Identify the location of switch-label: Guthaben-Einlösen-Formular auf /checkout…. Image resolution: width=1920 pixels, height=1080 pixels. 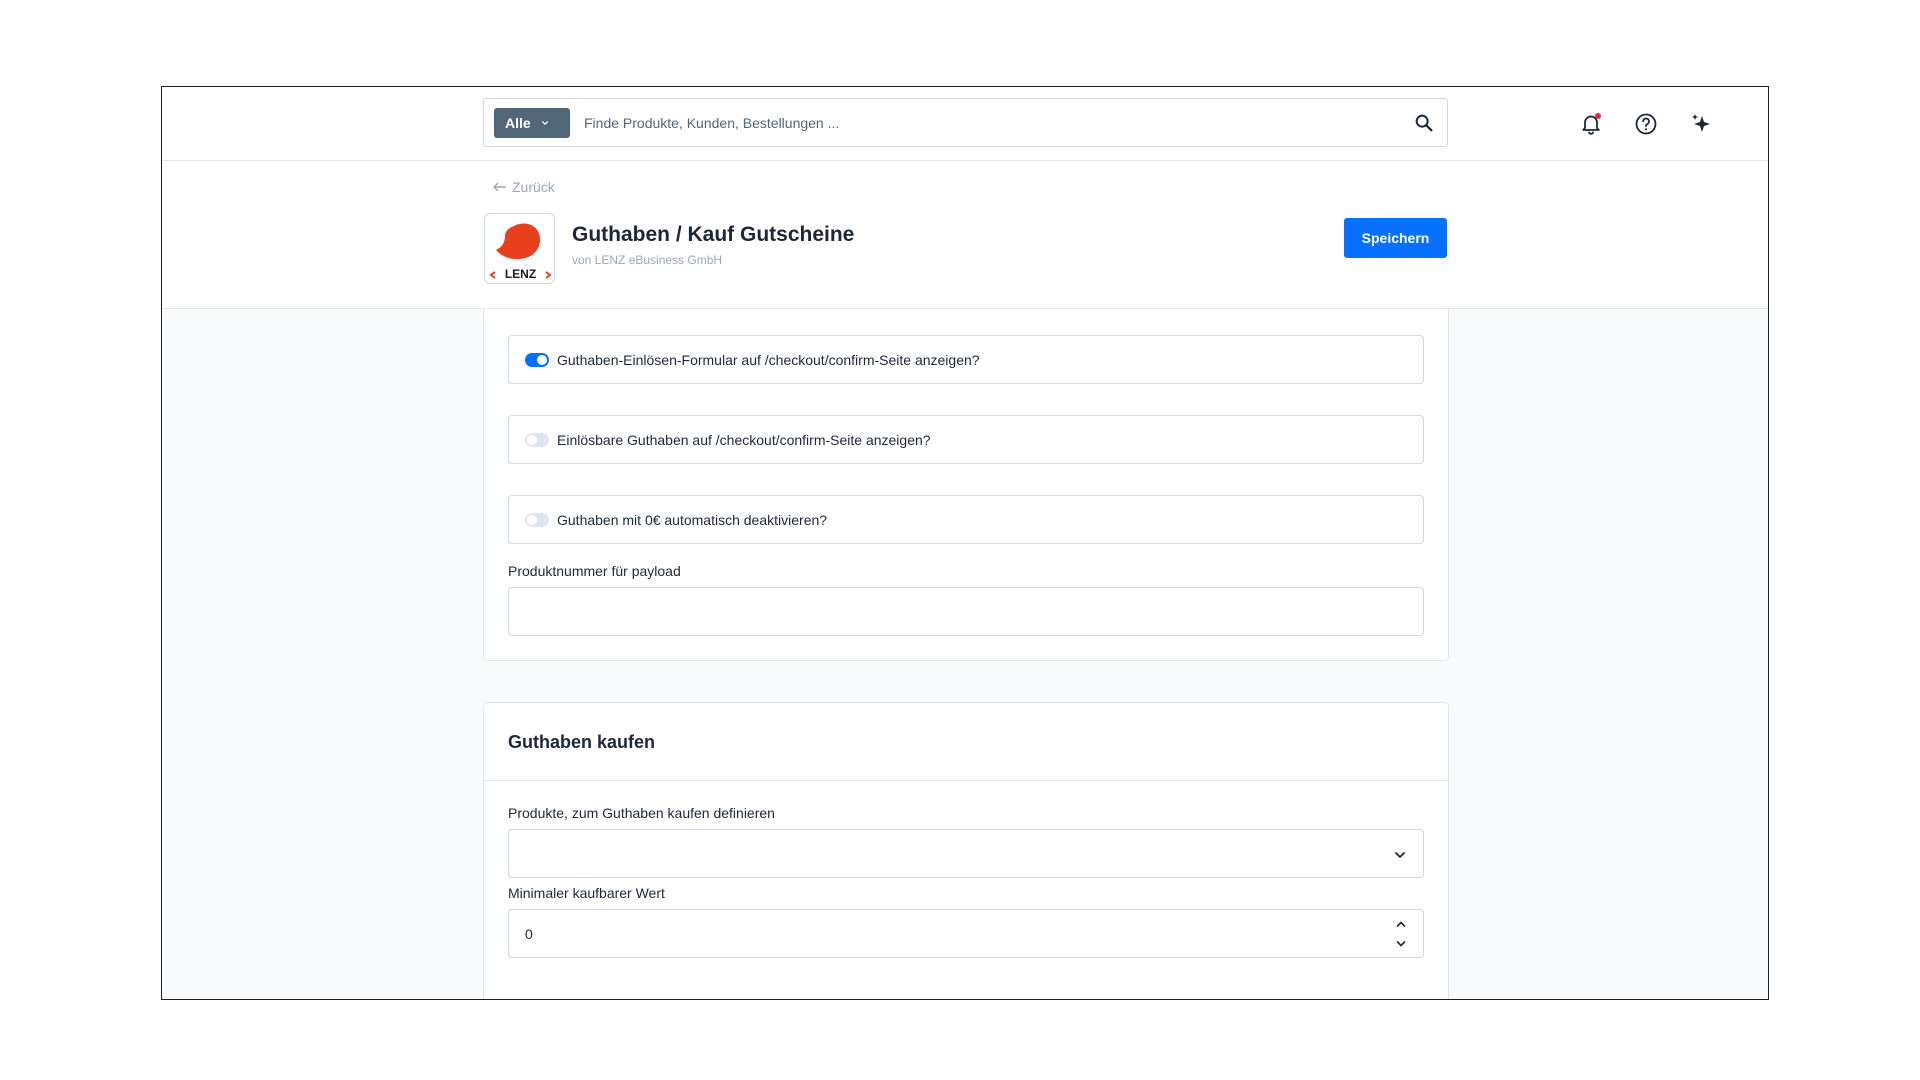
(768, 359).